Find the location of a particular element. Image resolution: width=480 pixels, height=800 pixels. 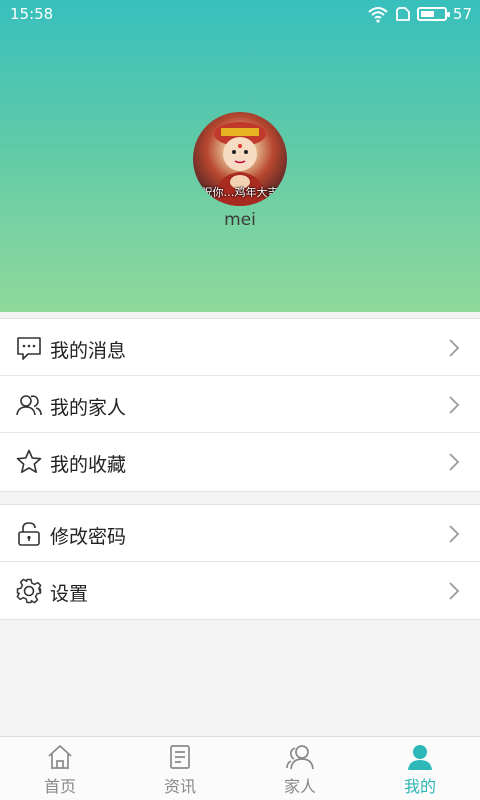

menu-item-label: 修改密码 is located at coordinates (88, 537).